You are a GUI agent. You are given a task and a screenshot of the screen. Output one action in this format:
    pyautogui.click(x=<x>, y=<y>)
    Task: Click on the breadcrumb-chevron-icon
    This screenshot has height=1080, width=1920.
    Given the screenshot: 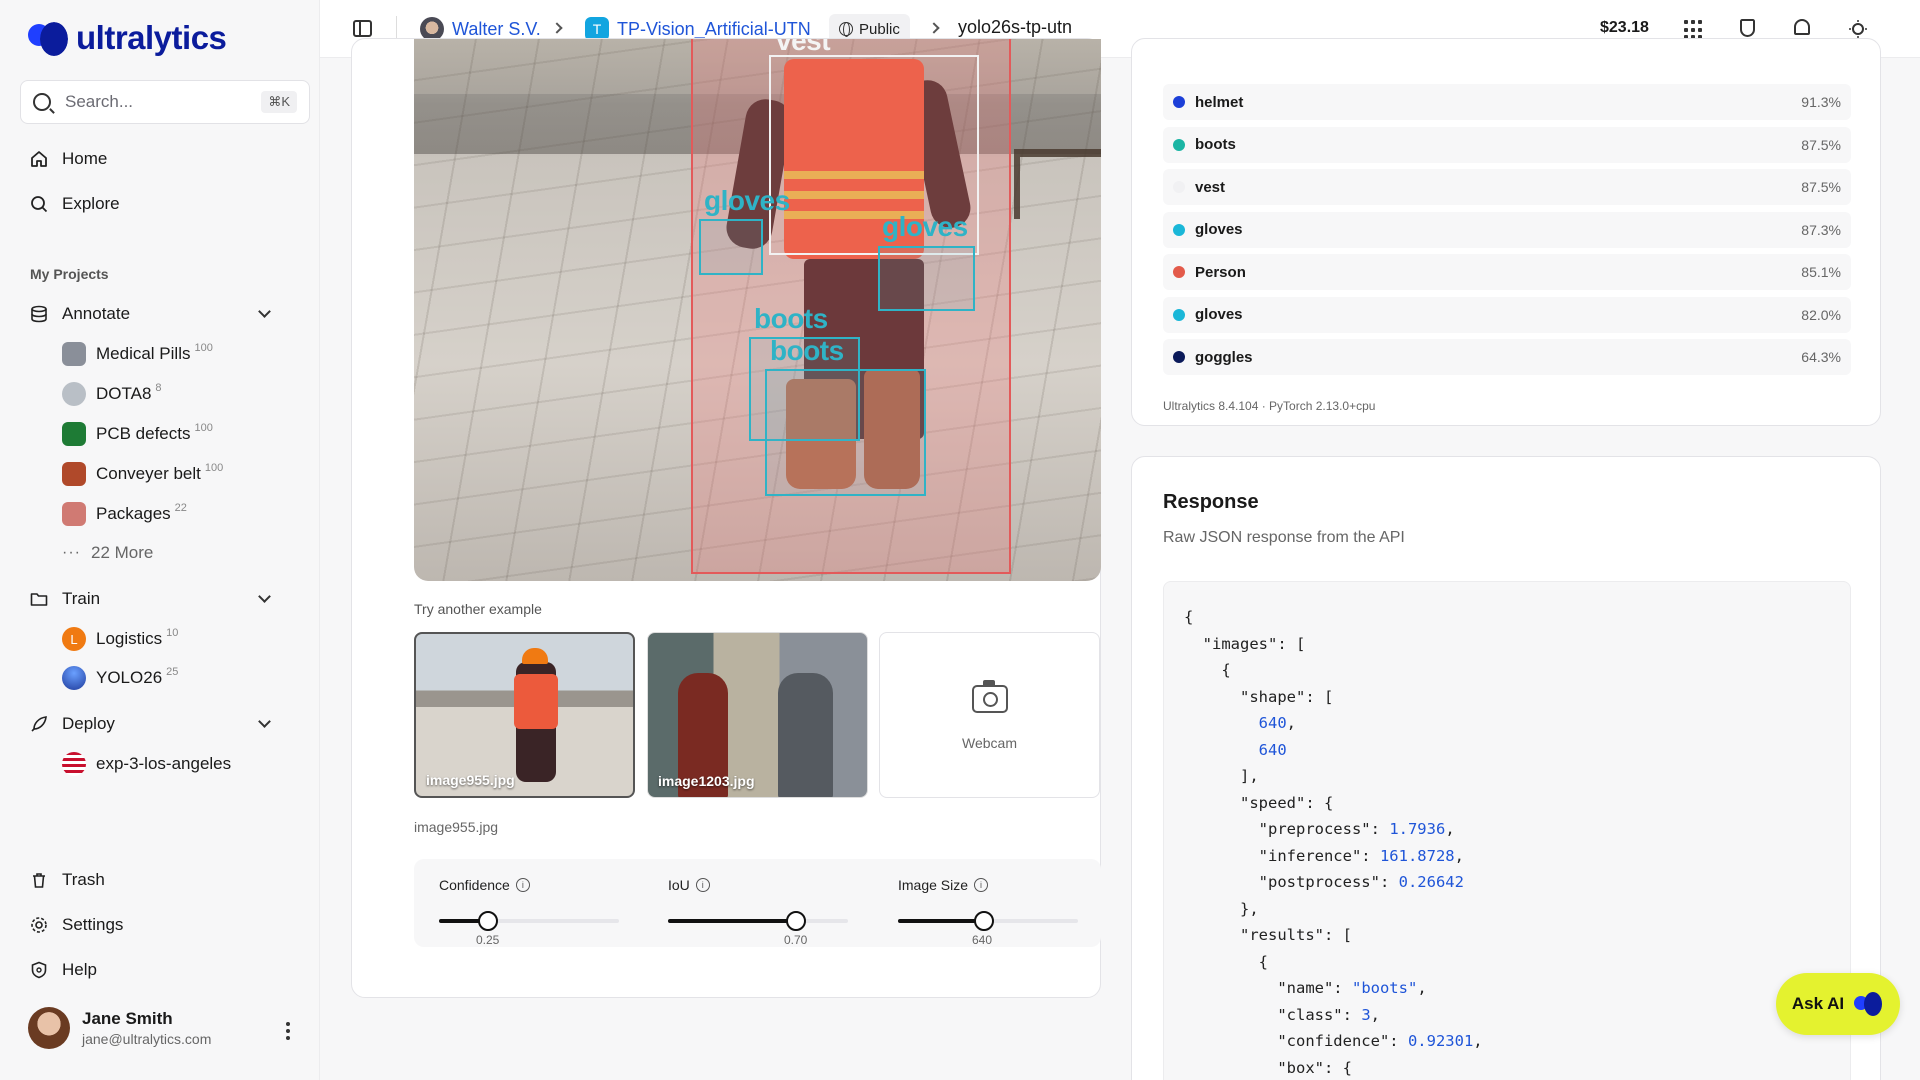 What is the action you would take?
    pyautogui.click(x=557, y=28)
    